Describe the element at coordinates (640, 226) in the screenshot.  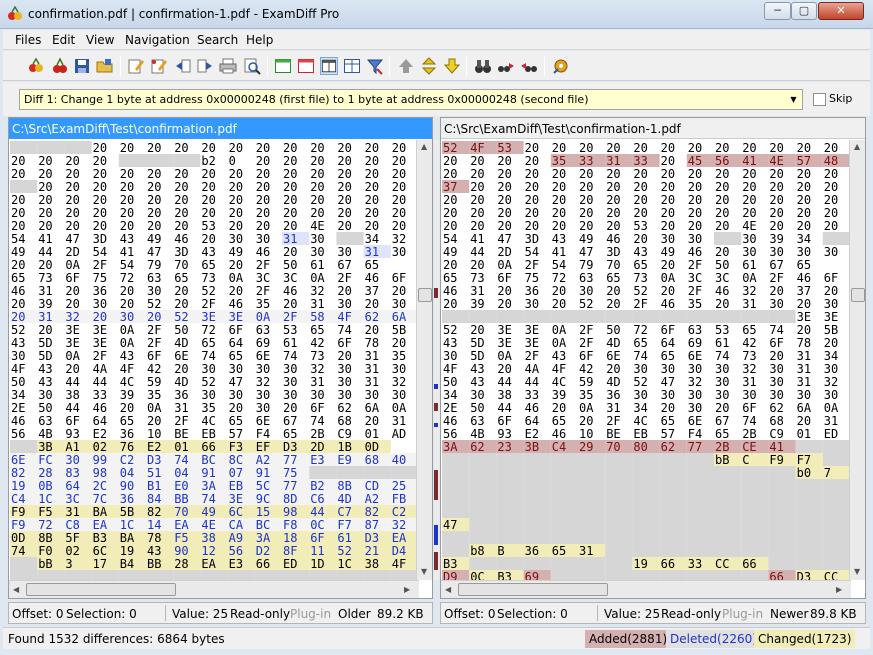
I see `hex-byte: 53` at that location.